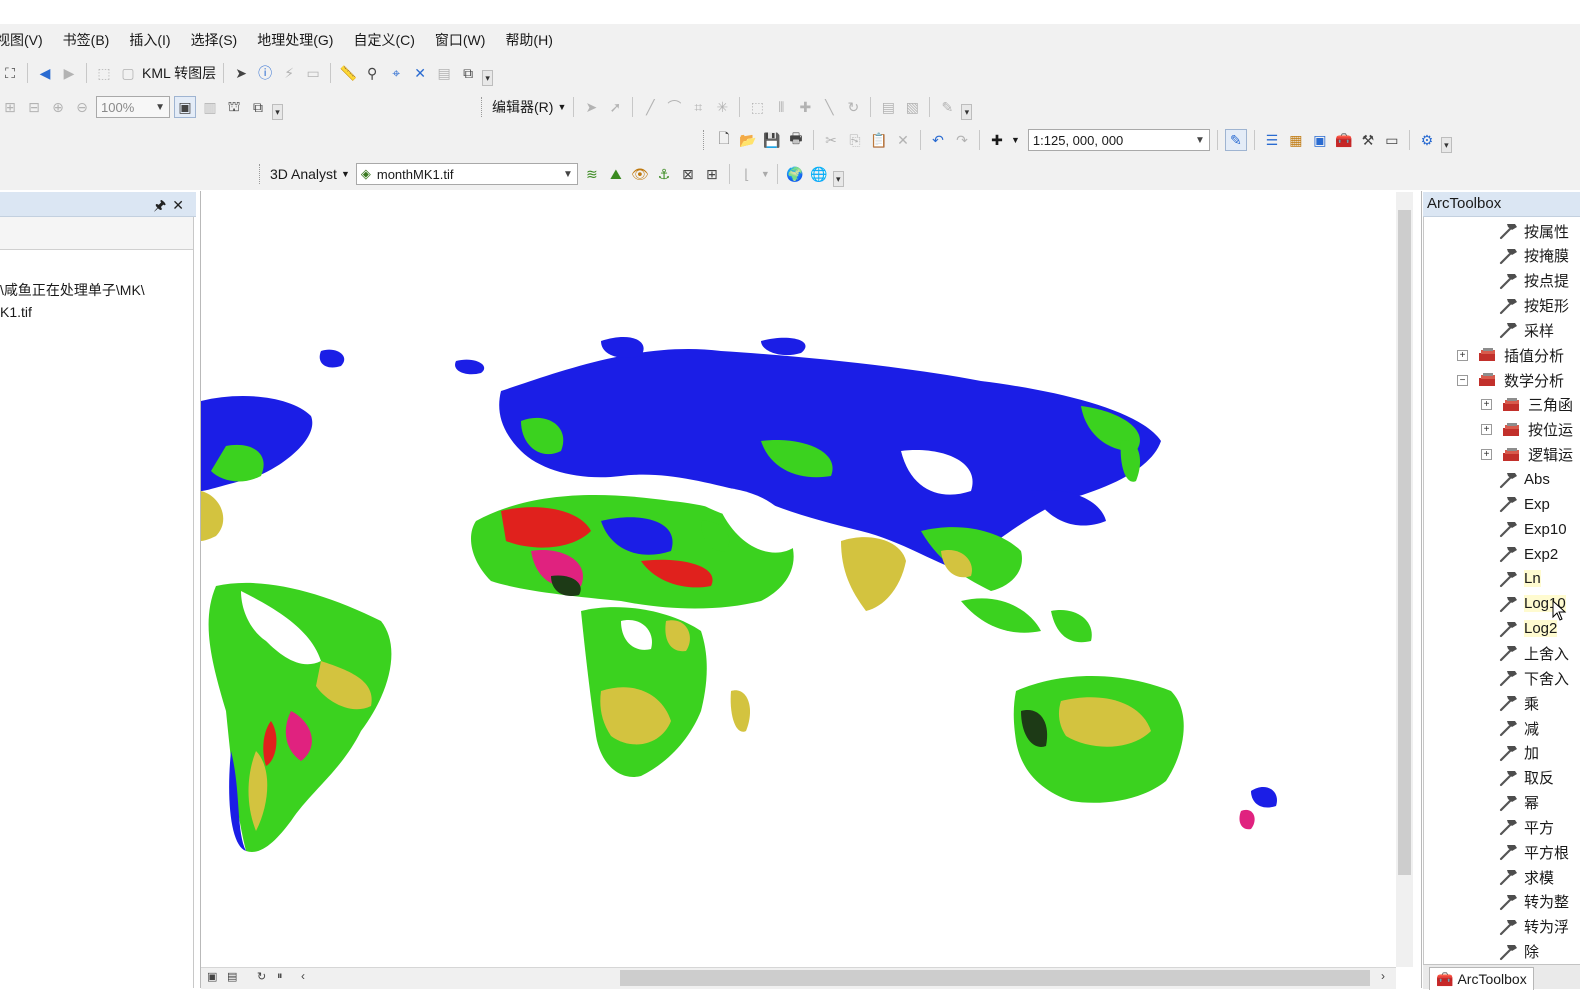 This screenshot has width=1580, height=990. What do you see at coordinates (1518, 703) in the screenshot?
I see `tool-row: 乘` at bounding box center [1518, 703].